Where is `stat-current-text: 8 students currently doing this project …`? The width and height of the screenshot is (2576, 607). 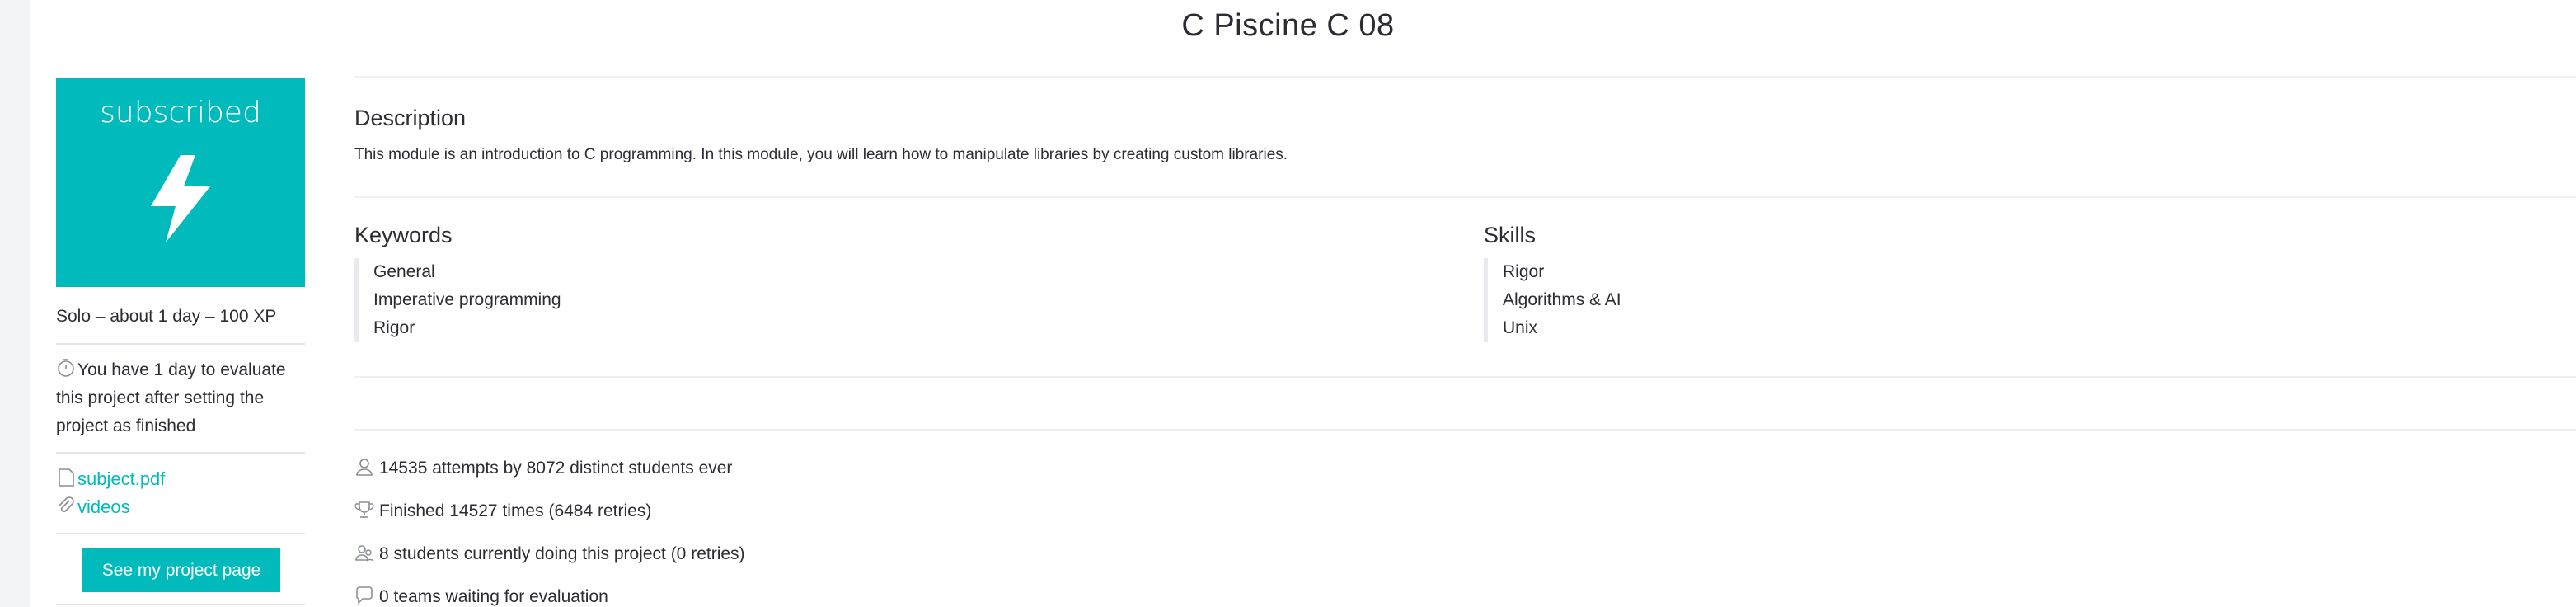 stat-current-text: 8 students currently doing this project … is located at coordinates (562, 553).